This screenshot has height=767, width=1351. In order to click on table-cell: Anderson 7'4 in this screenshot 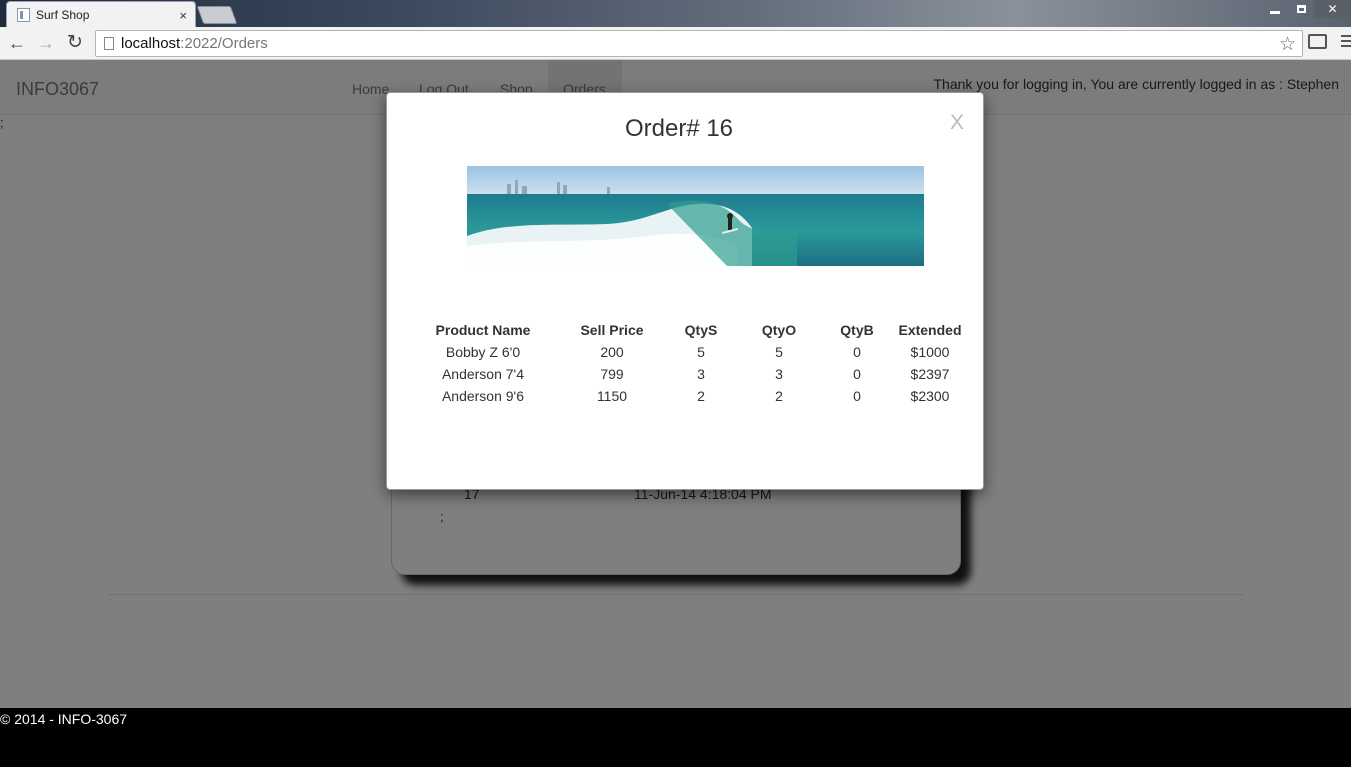, I will do `click(483, 374)`.